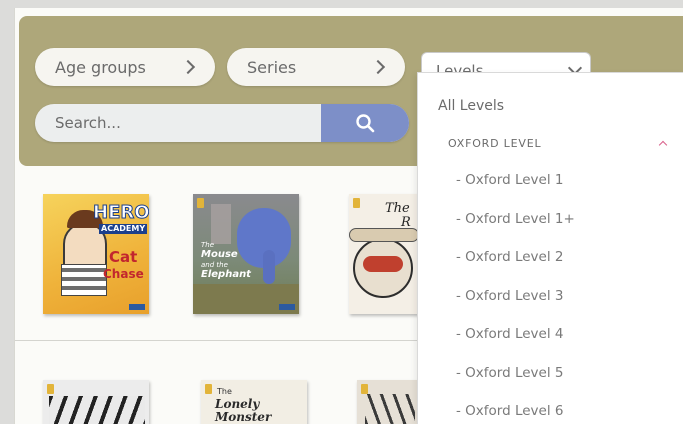  I want to click on book-title-line: Chase, so click(123, 274).